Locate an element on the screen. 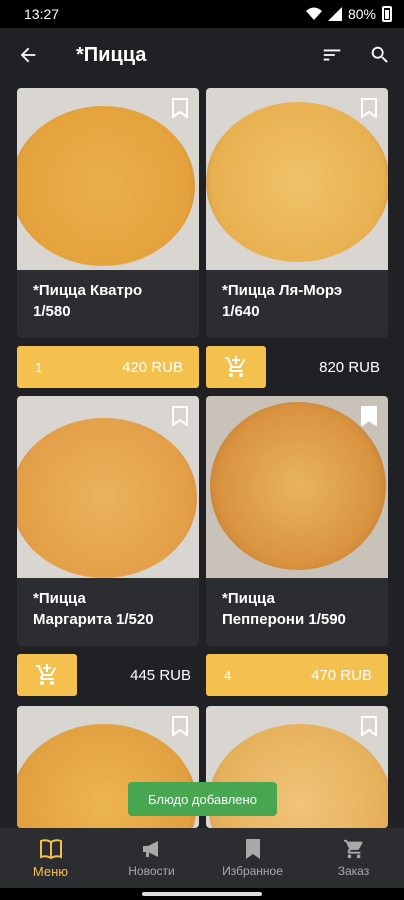  nav-item-menu: Меню is located at coordinates (50, 858).